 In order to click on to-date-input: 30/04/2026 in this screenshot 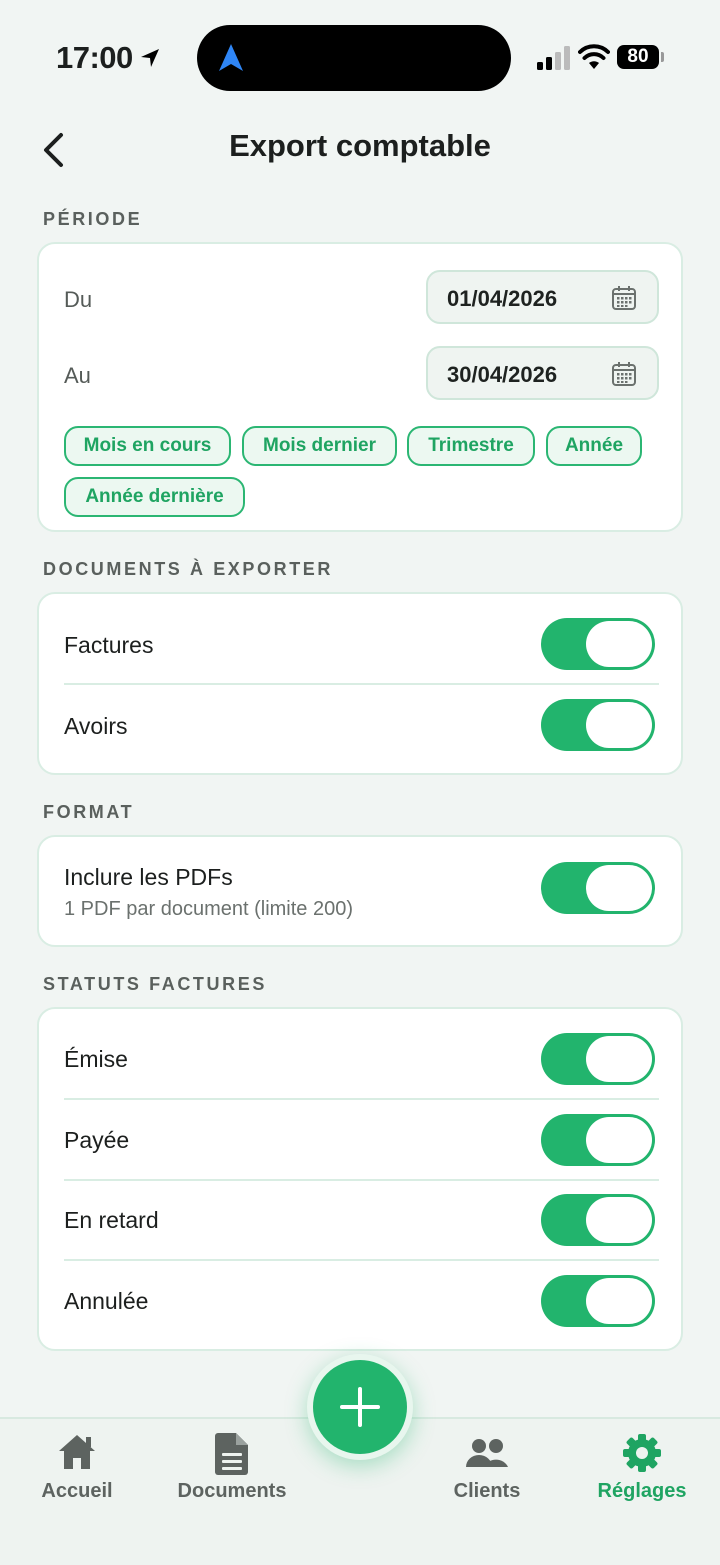, I will do `click(542, 373)`.